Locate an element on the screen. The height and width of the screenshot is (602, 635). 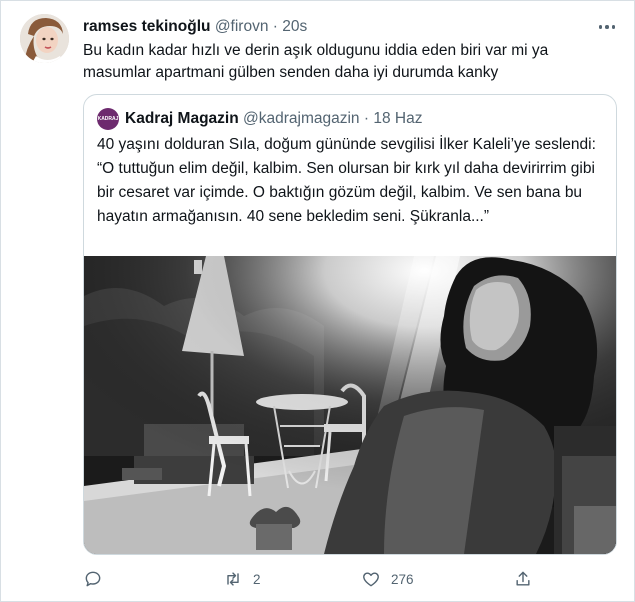
avatar-portrait-image is located at coordinates (44, 38).